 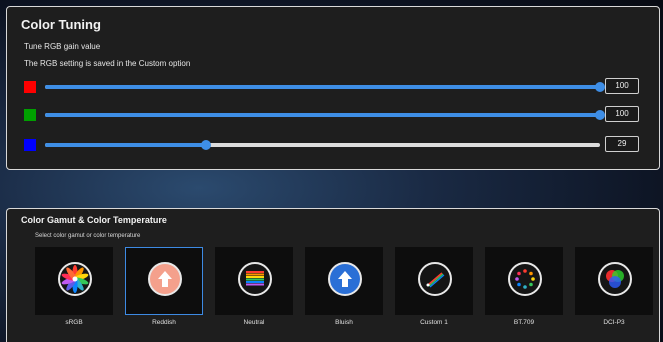 What do you see at coordinates (125, 145) in the screenshot?
I see `blue-slider-fill` at bounding box center [125, 145].